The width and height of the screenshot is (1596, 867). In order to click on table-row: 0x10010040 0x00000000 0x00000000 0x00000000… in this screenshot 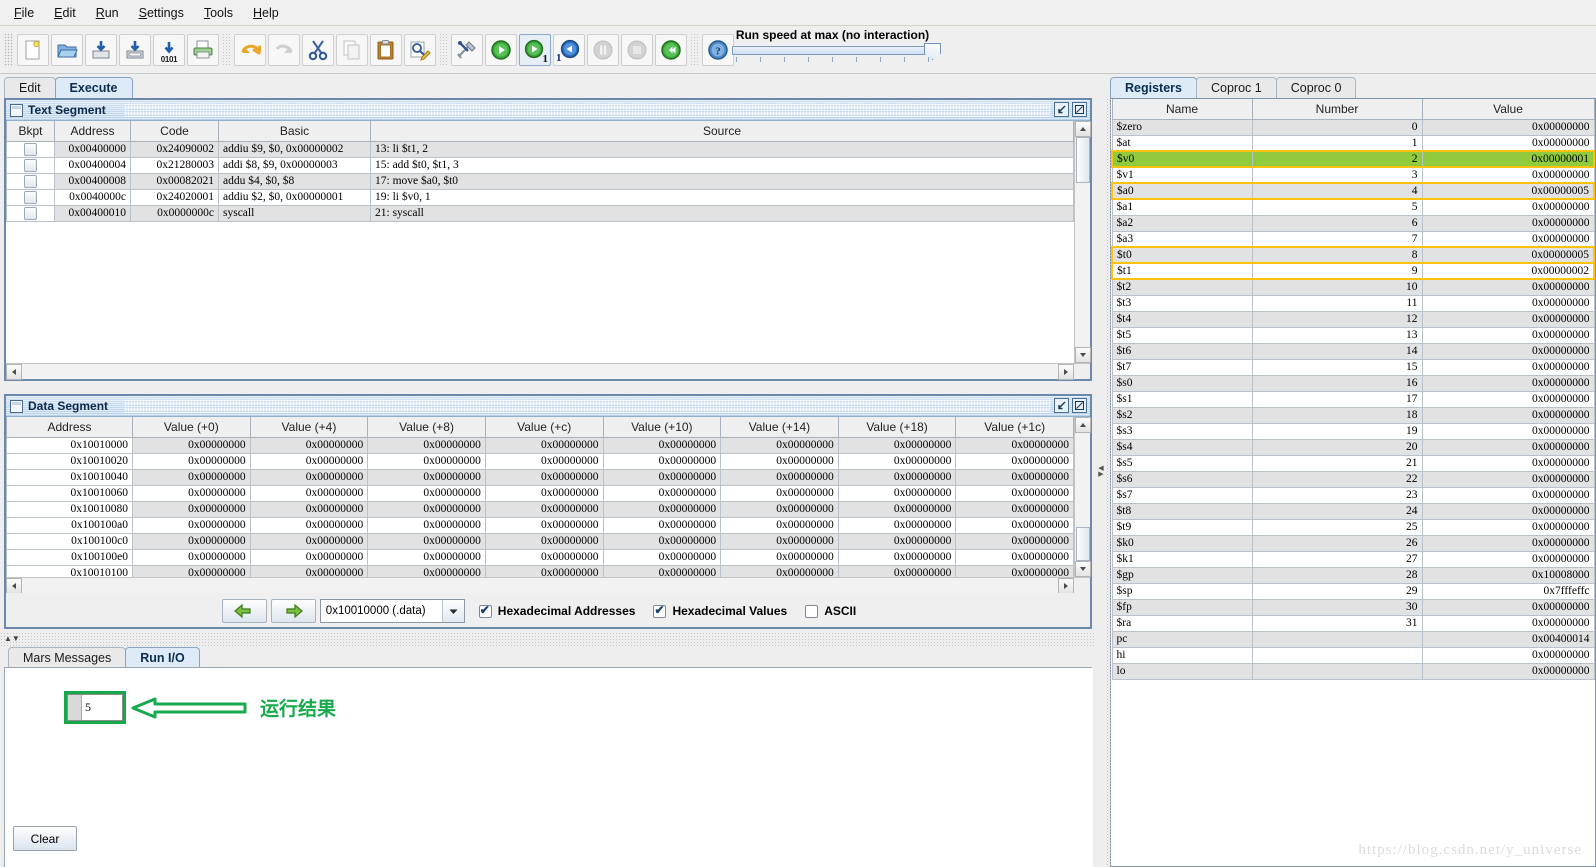, I will do `click(540, 477)`.